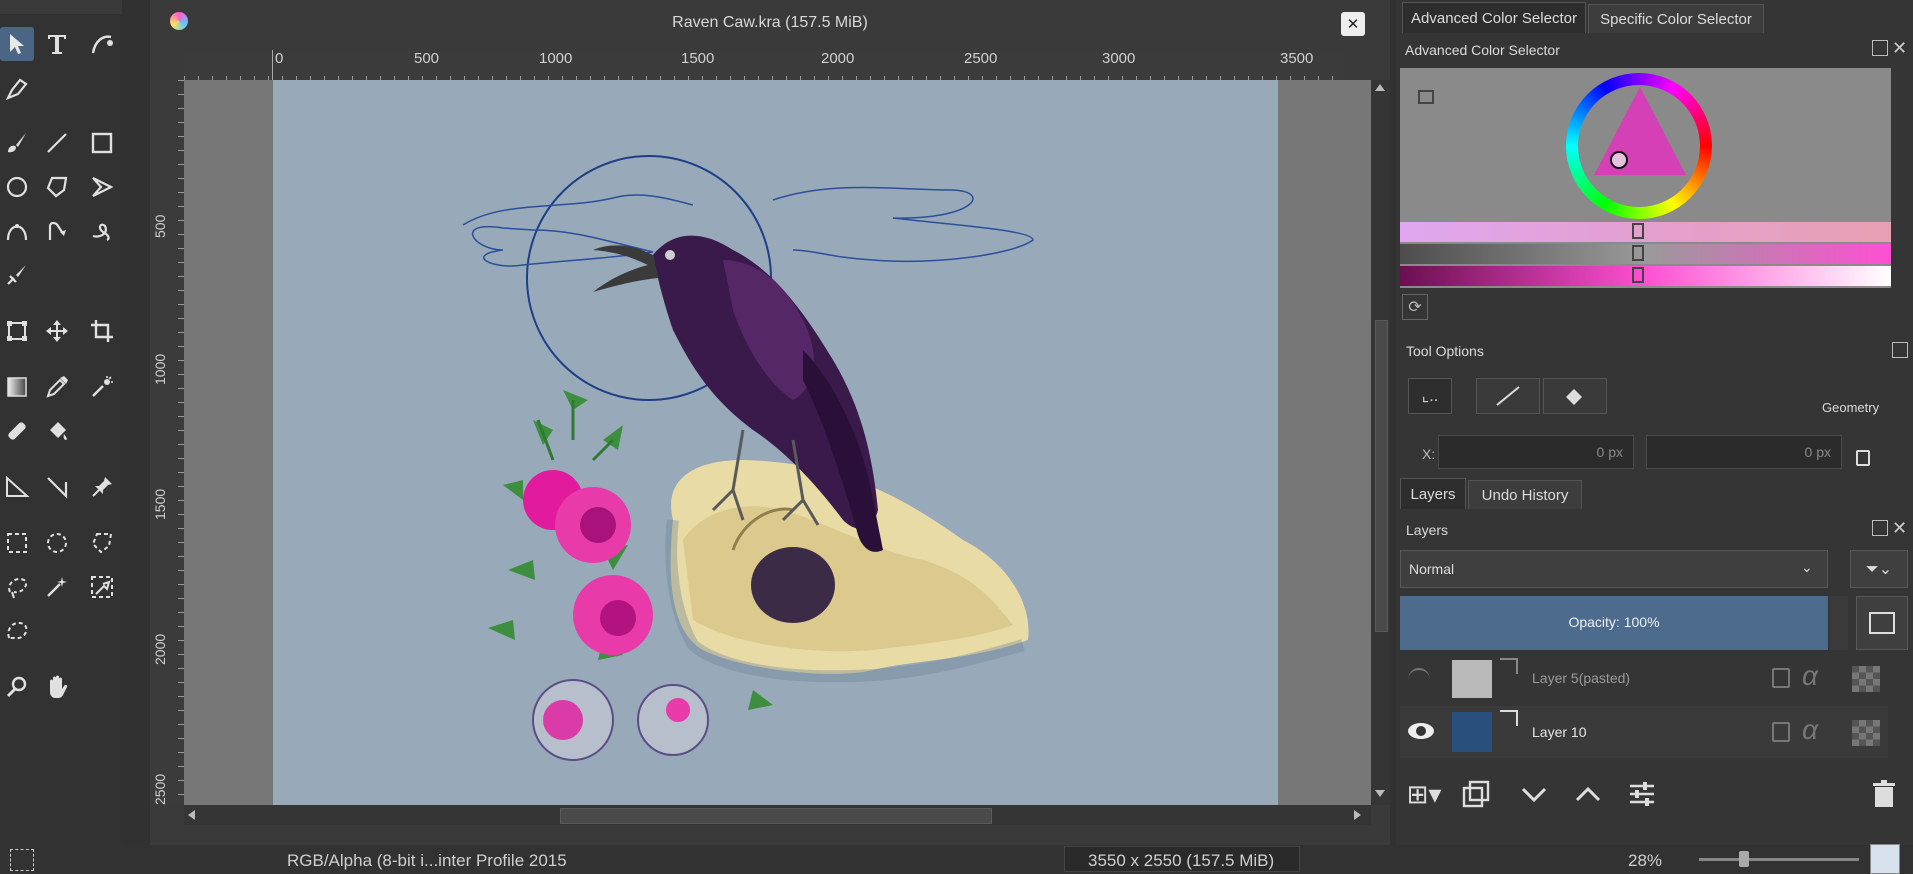 The width and height of the screenshot is (1913, 874). Describe the element at coordinates (57, 387) in the screenshot. I see `color-picker-tool` at that location.